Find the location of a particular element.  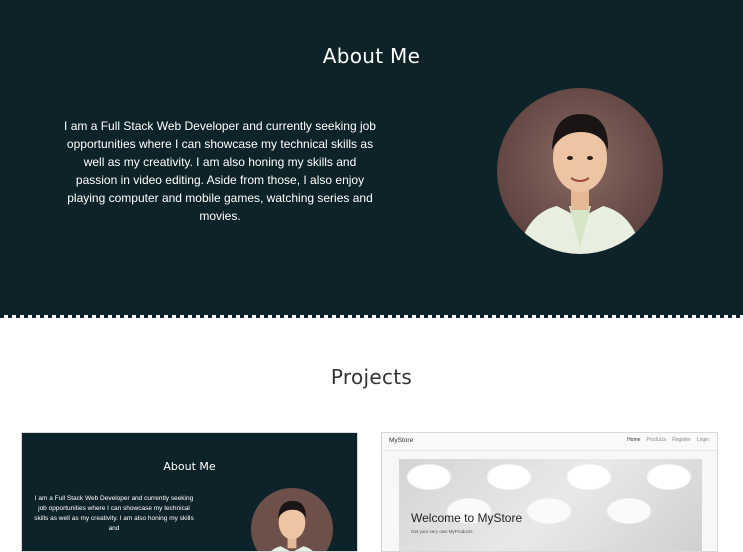

card-profile-photo is located at coordinates (292, 519).